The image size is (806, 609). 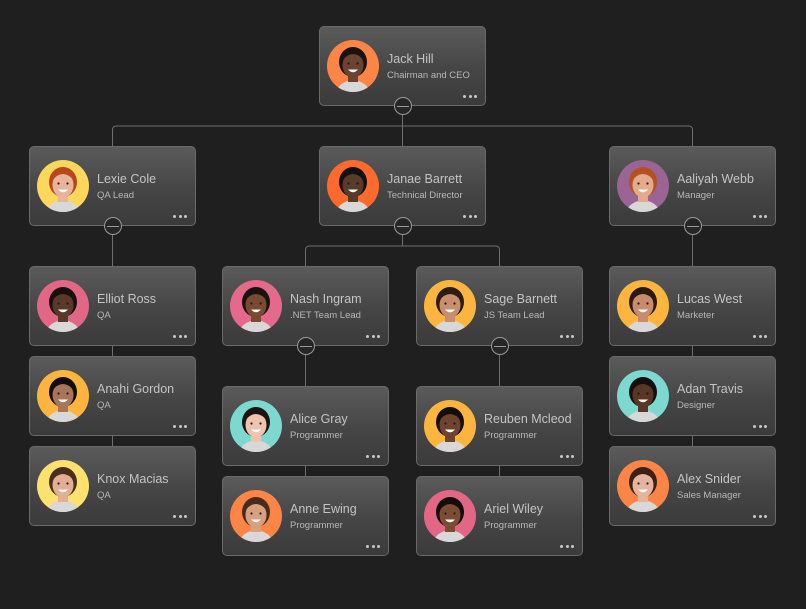 I want to click on org-node-jack: Jack Hill Chairman and CEO, so click(x=402, y=66).